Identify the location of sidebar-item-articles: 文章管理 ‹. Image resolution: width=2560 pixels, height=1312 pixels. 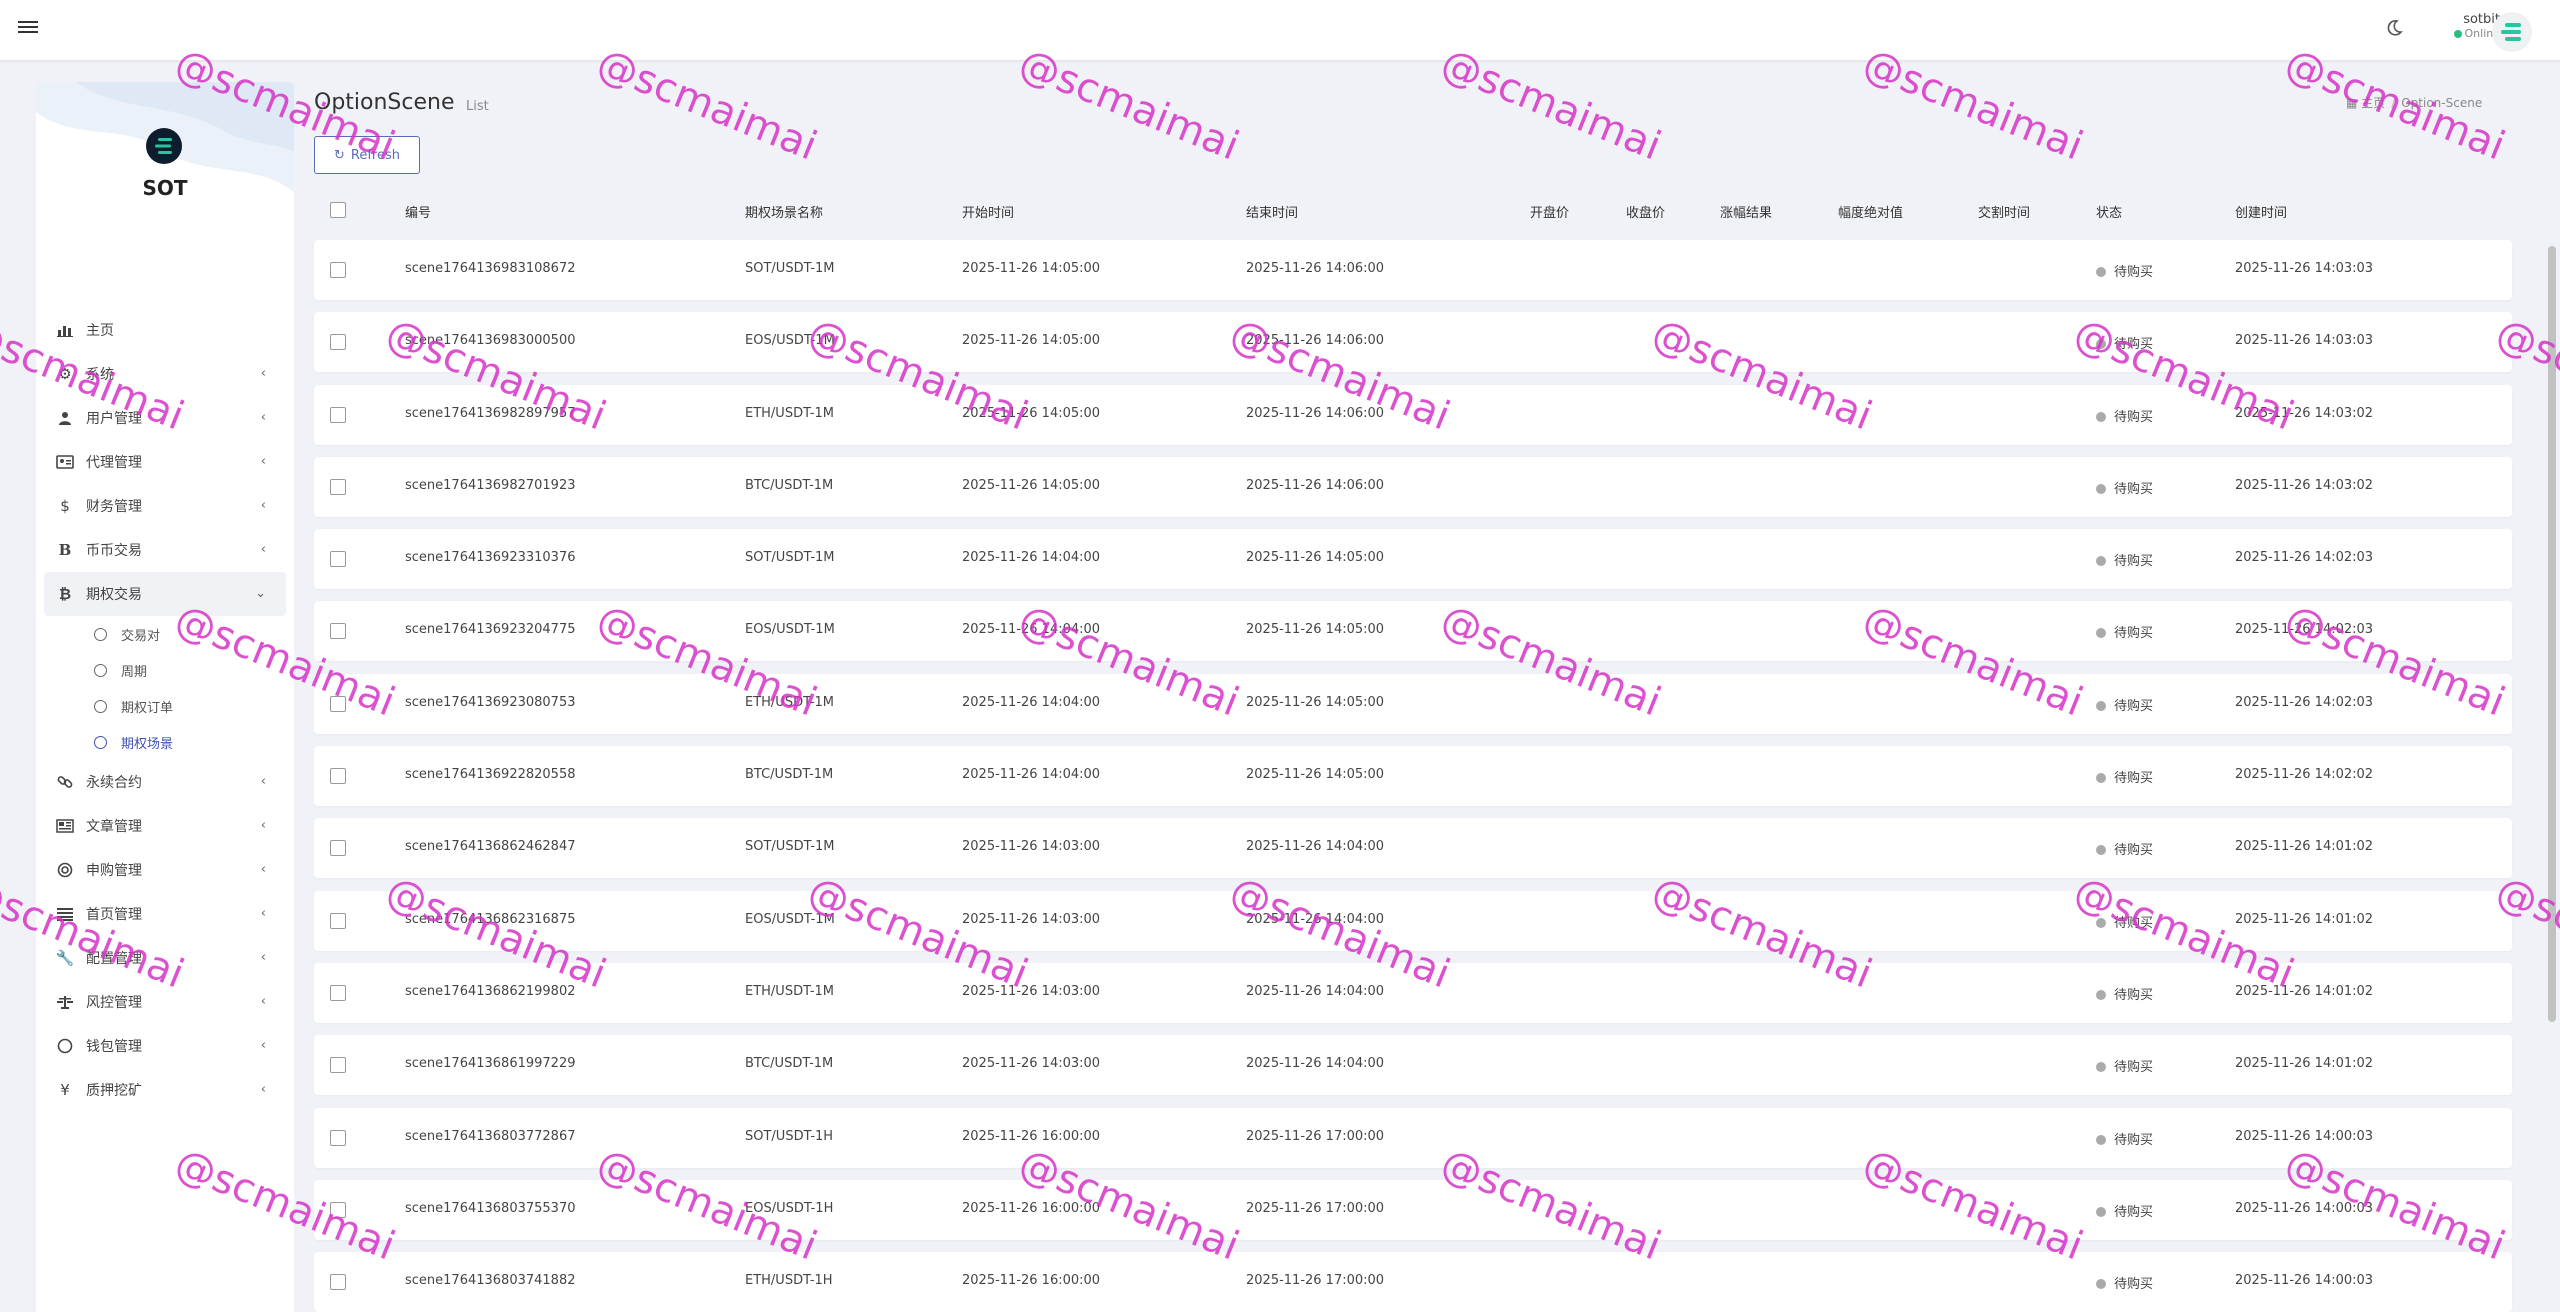
(165, 826).